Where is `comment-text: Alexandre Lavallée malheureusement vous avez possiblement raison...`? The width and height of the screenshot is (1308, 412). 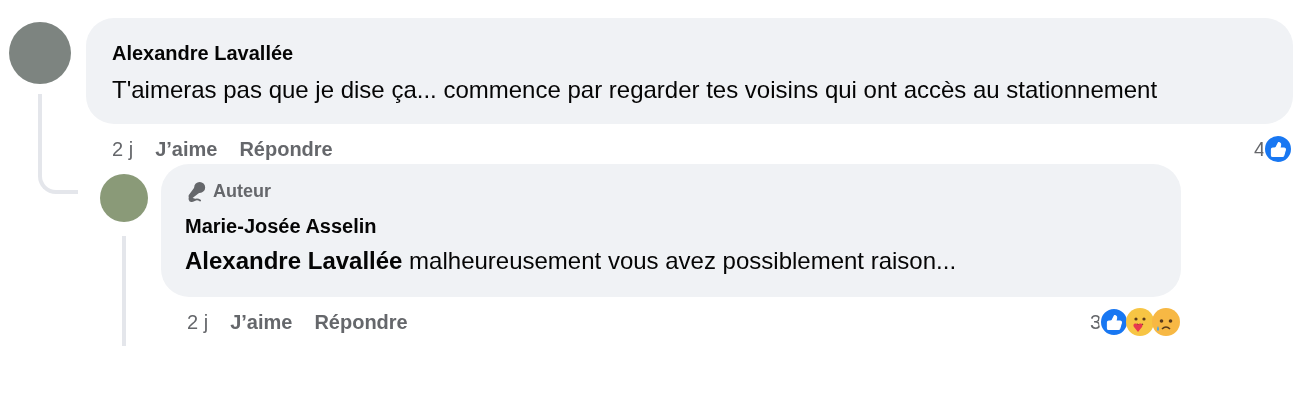 comment-text: Alexandre Lavallée malheureusement vous avez possiblement raison... is located at coordinates (571, 261).